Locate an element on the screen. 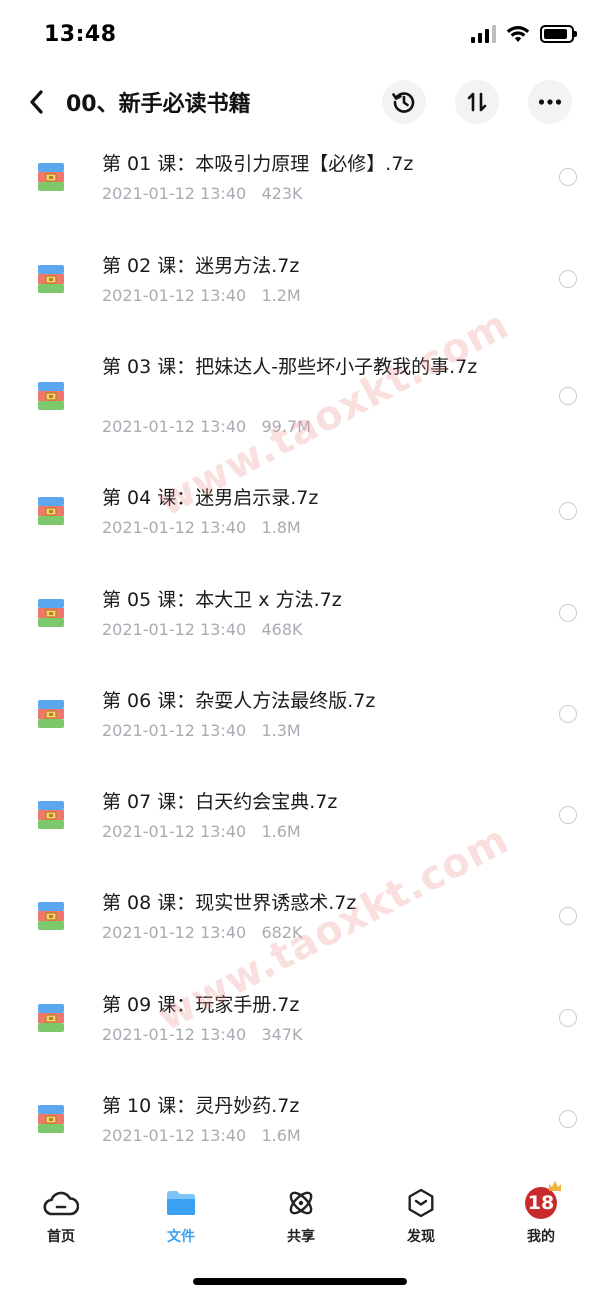  file-size: 1.2M is located at coordinates (281, 295).